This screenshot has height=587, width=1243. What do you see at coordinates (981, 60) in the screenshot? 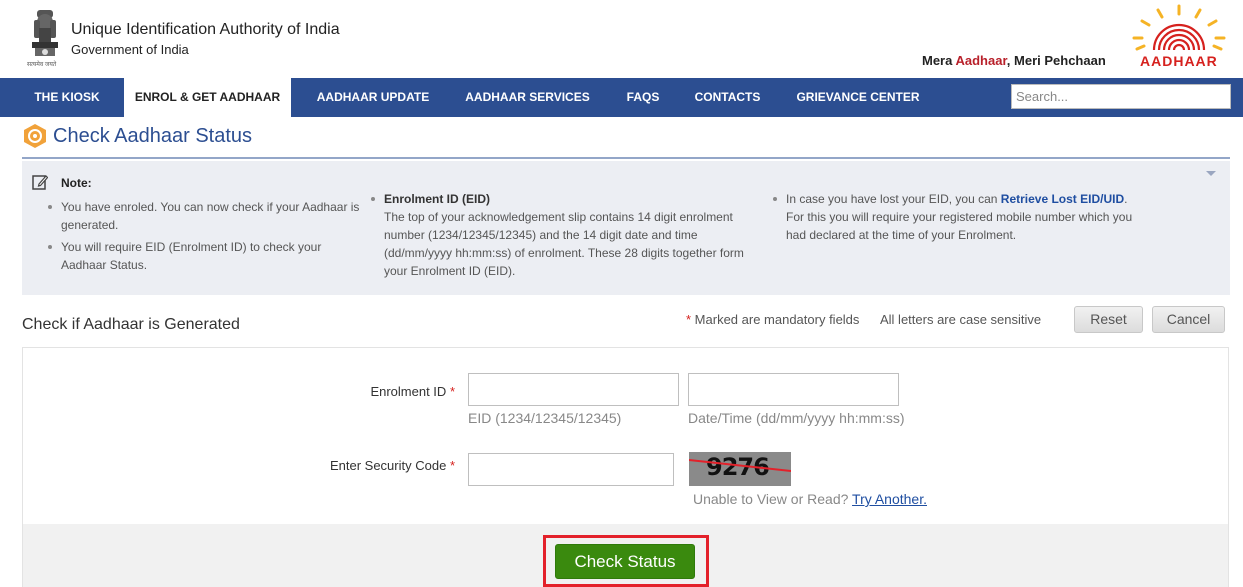
I see `tagline-highlight: Aadhaar` at bounding box center [981, 60].